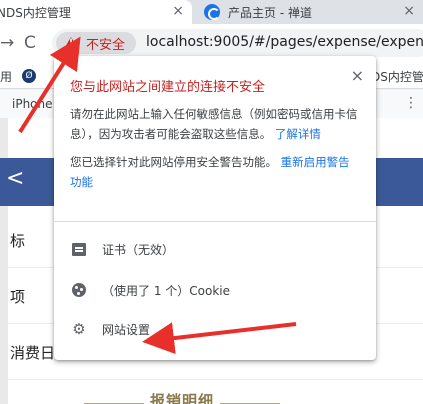  I want to click on annotation-arrow-chip, so click(49, 85).